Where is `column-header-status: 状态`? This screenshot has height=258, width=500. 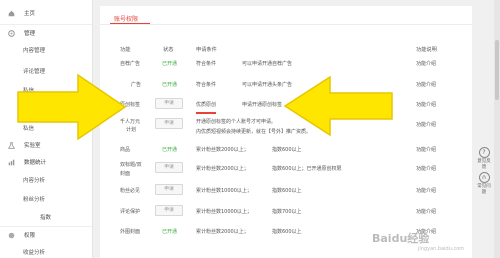
column-header-status: 状态 is located at coordinates (168, 50).